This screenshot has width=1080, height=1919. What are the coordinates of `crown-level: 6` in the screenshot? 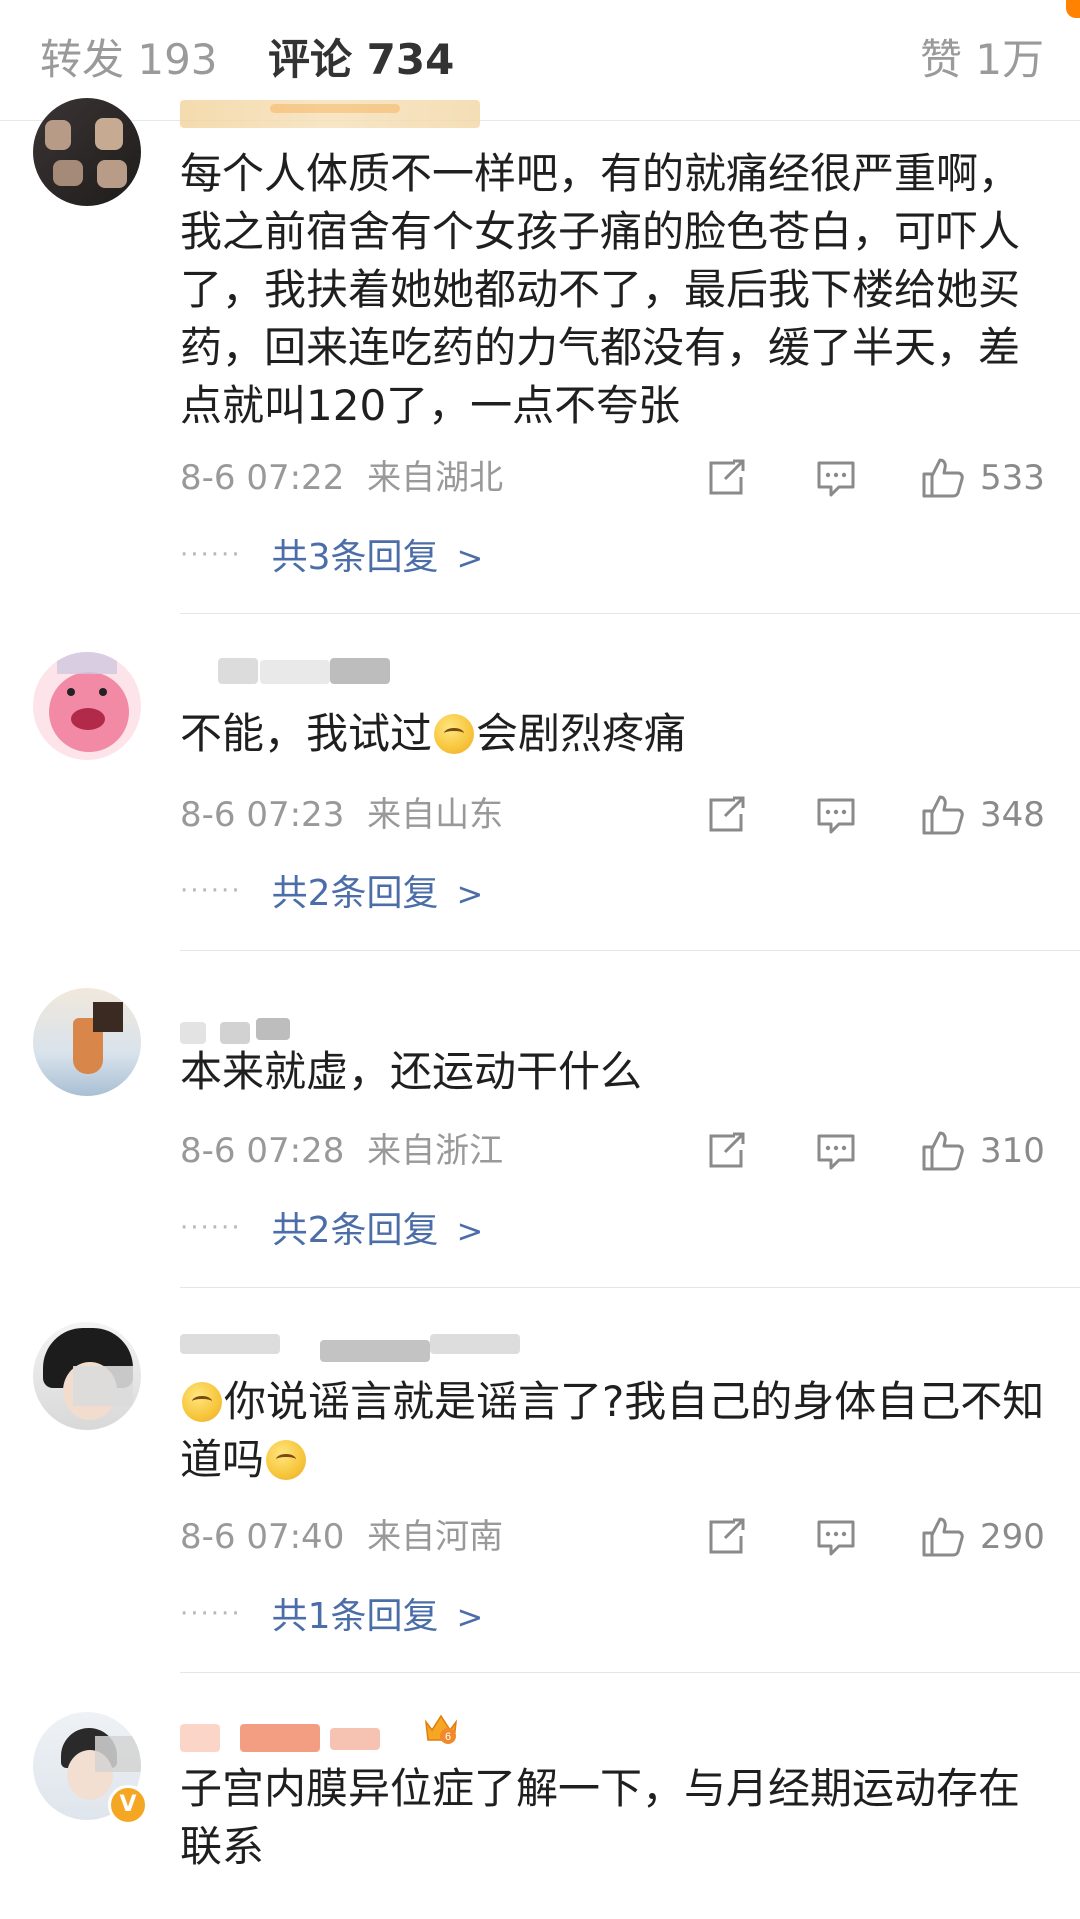 It's located at (448, 1737).